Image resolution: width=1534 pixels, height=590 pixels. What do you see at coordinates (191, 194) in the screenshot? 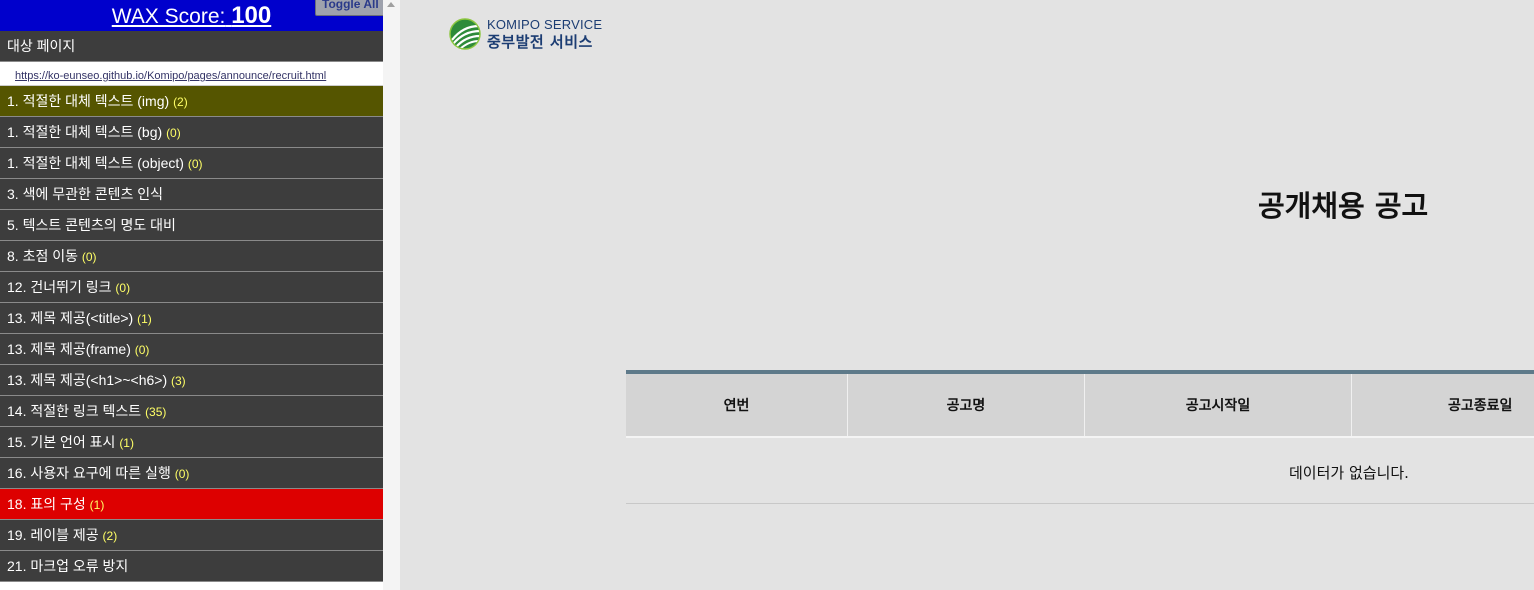
I see `wax-check-item: 3. 색에 무관한 콘텐츠 인식` at bounding box center [191, 194].